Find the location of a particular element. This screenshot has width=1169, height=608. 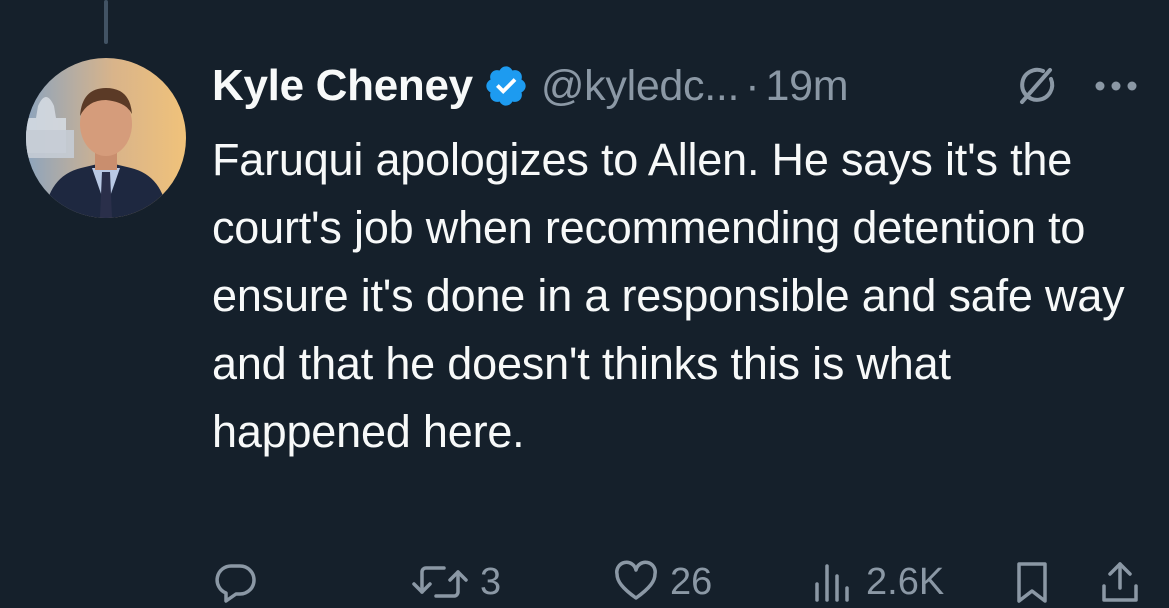

like-count: 26 is located at coordinates (691, 581).